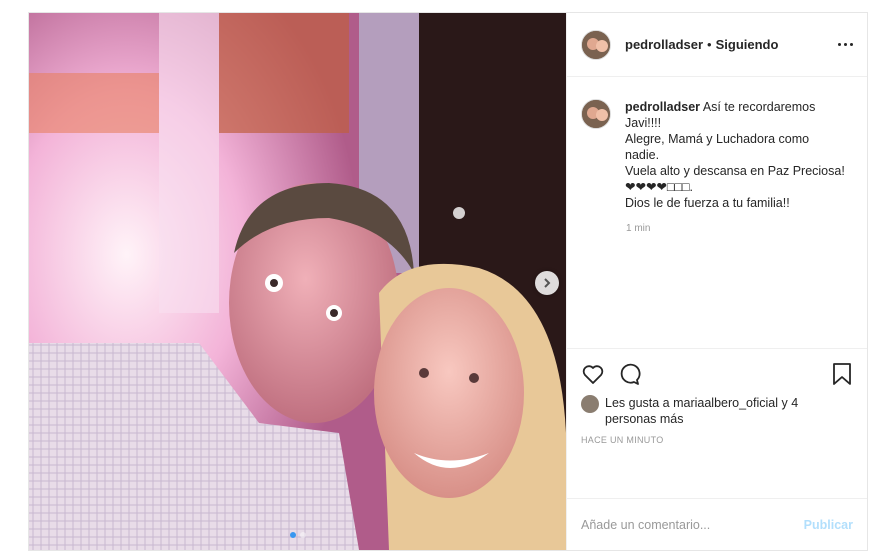 Image resolution: width=889 pixels, height=557 pixels. I want to click on bookmark-icon, so click(842, 374).